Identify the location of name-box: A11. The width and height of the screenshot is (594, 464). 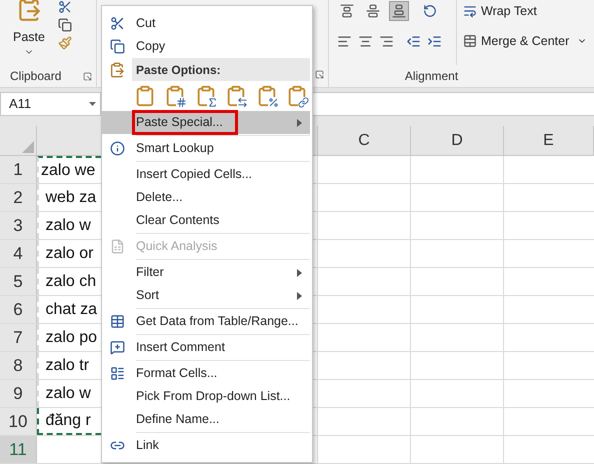
(50, 104).